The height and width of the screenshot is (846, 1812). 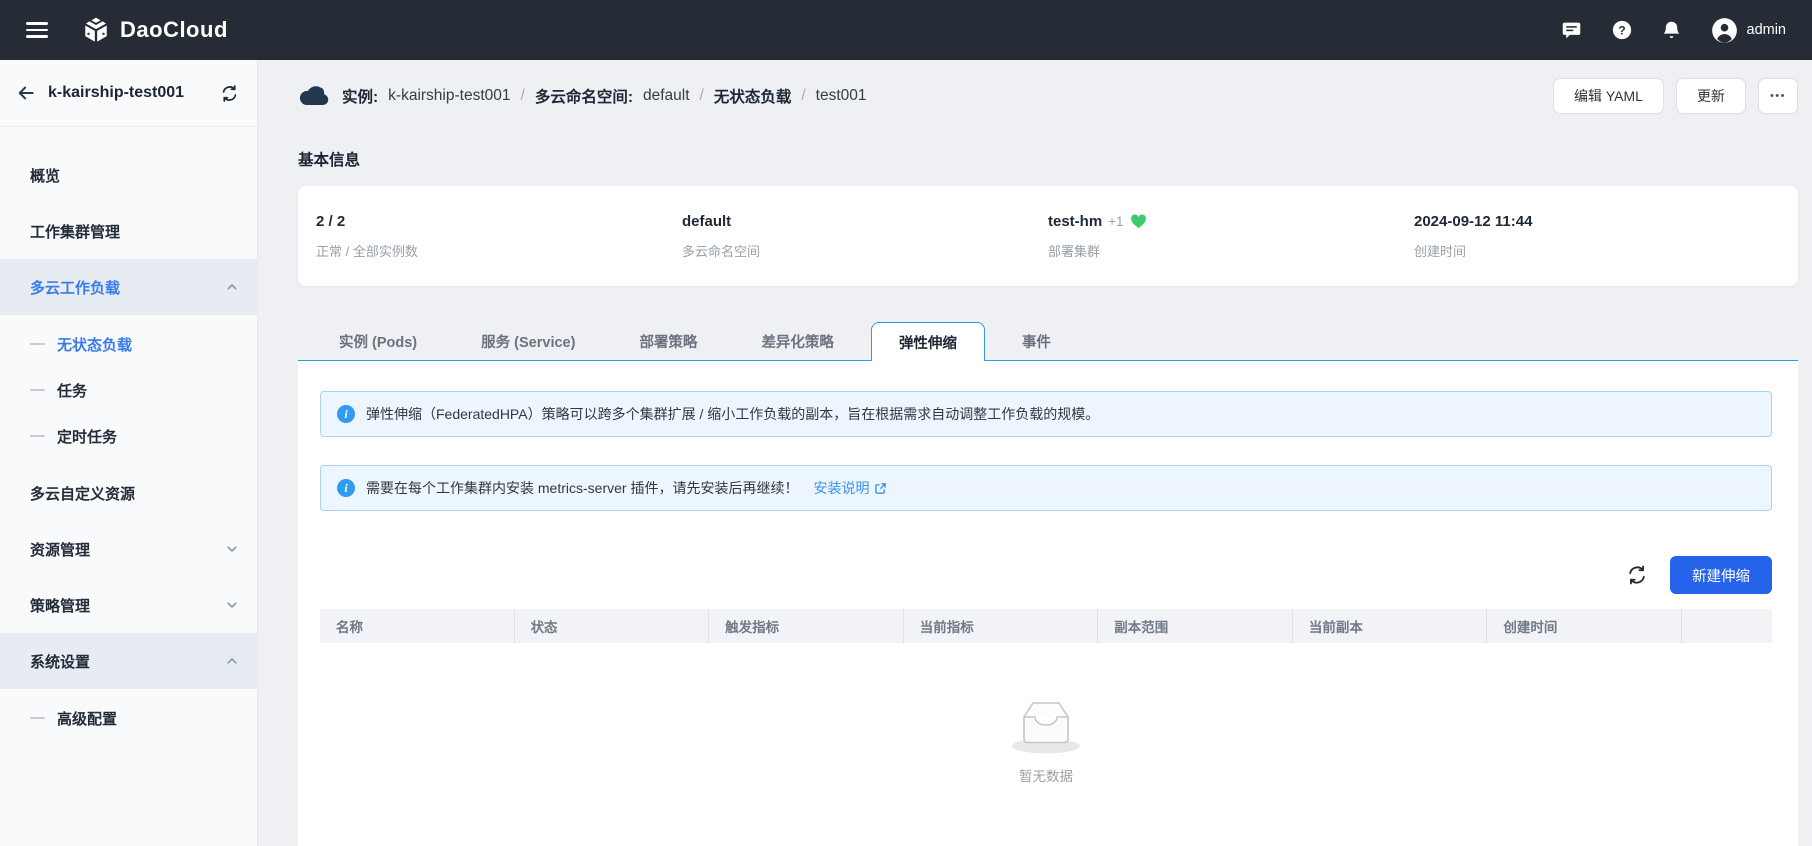 What do you see at coordinates (96, 29) in the screenshot?
I see `daocloud-logo-icon` at bounding box center [96, 29].